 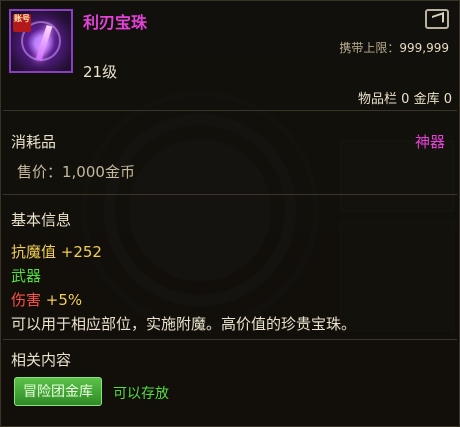 I want to click on storable-text: 可以存放, so click(x=141, y=394).